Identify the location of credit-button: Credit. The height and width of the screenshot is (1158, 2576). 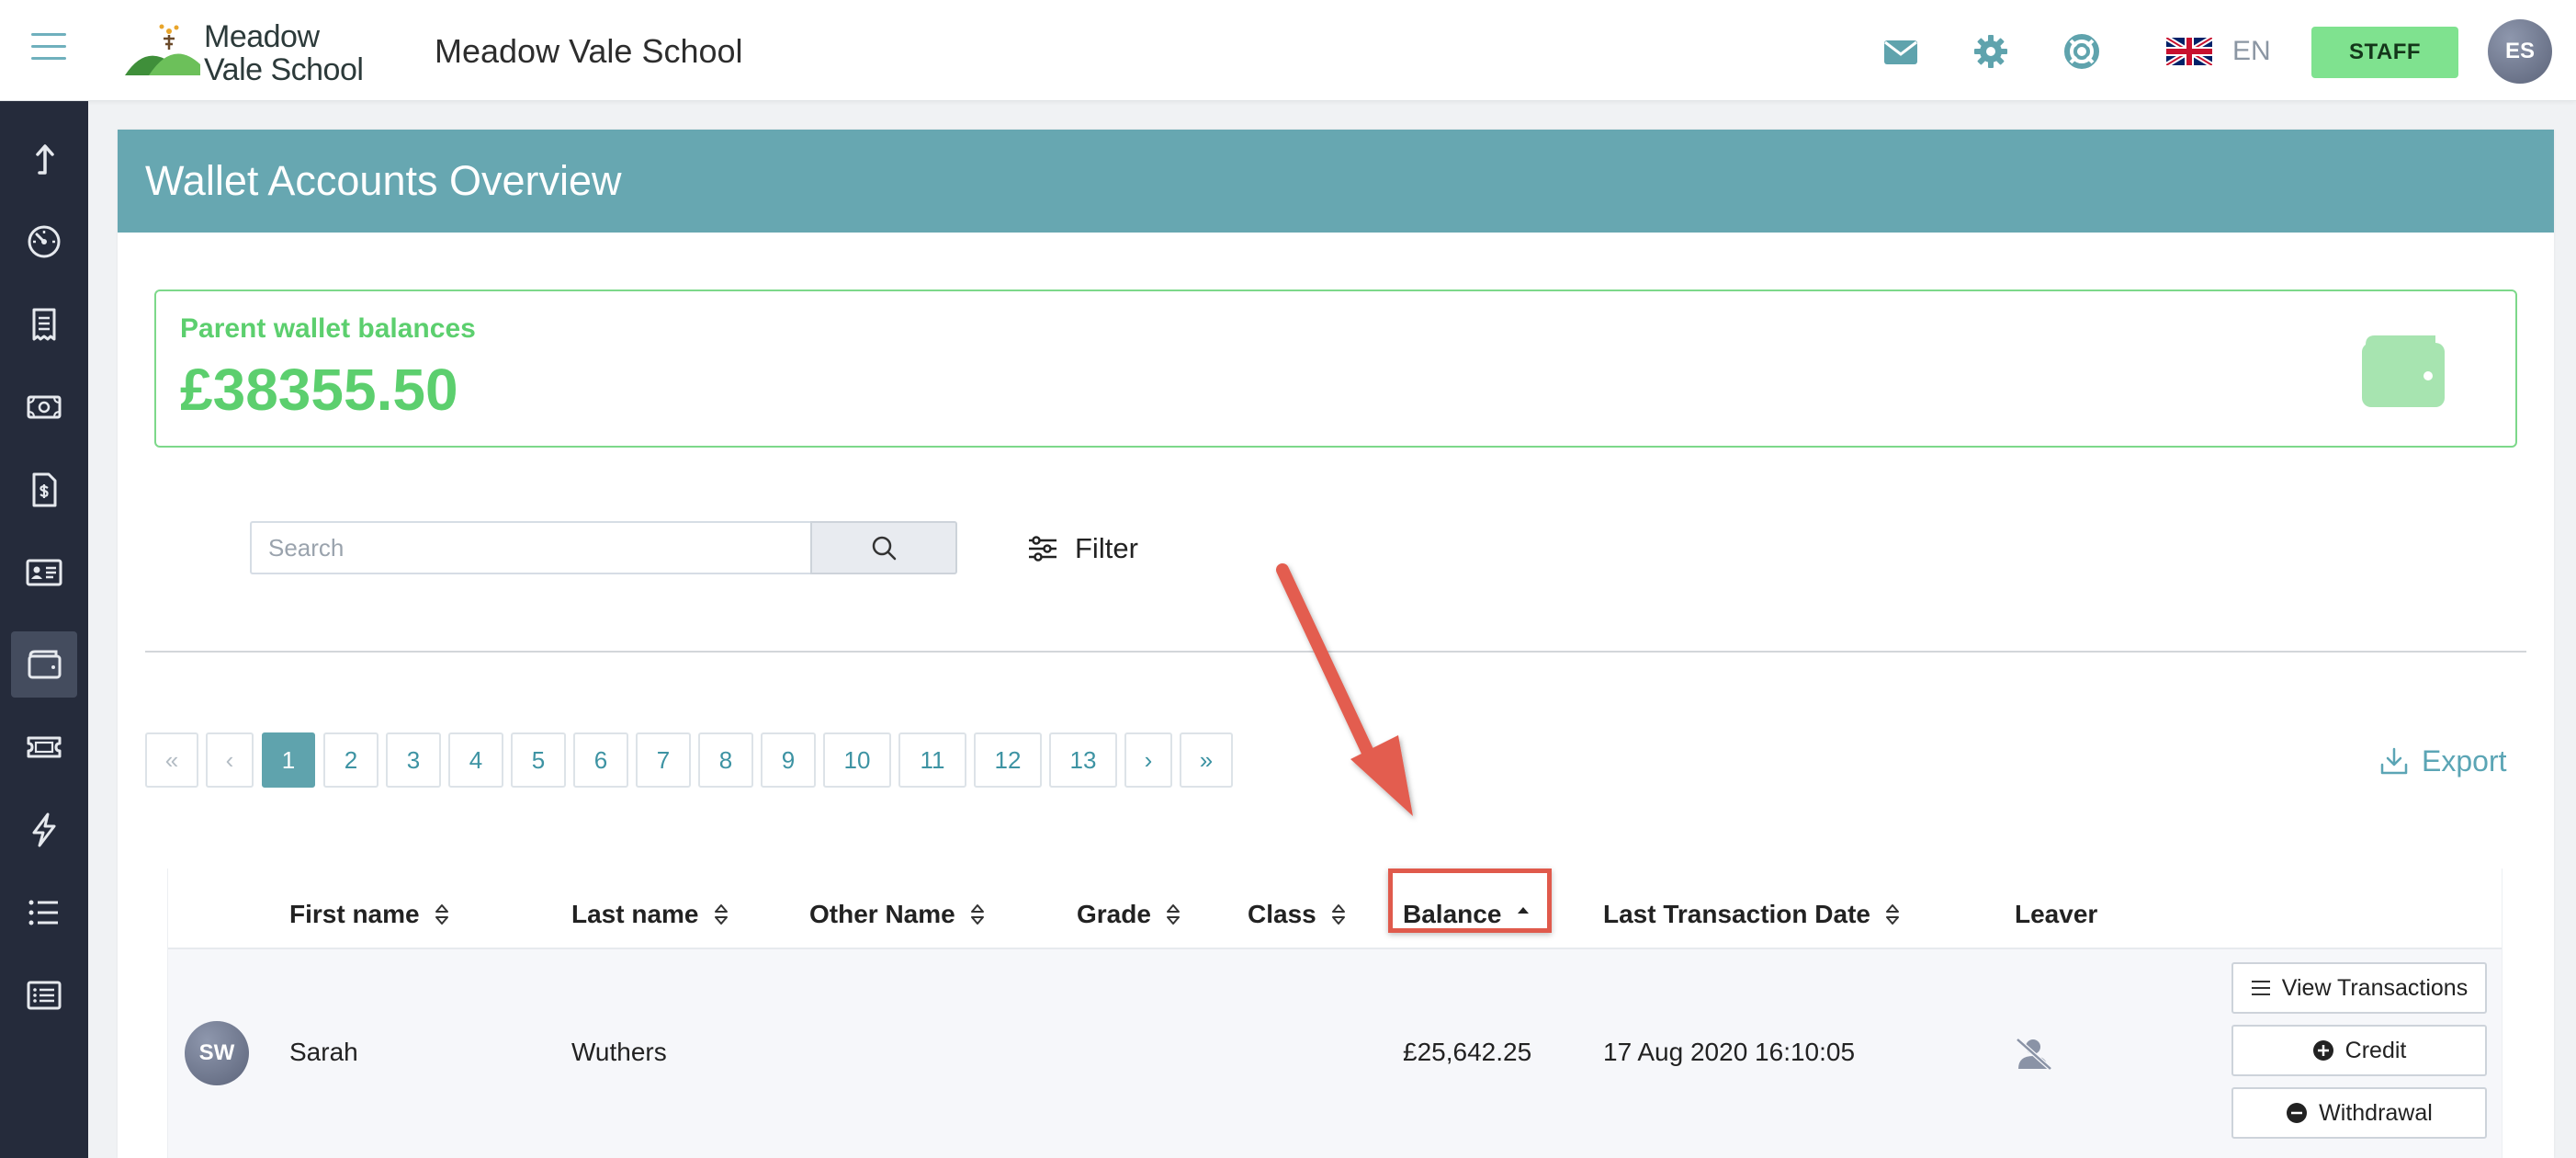
(2359, 1051).